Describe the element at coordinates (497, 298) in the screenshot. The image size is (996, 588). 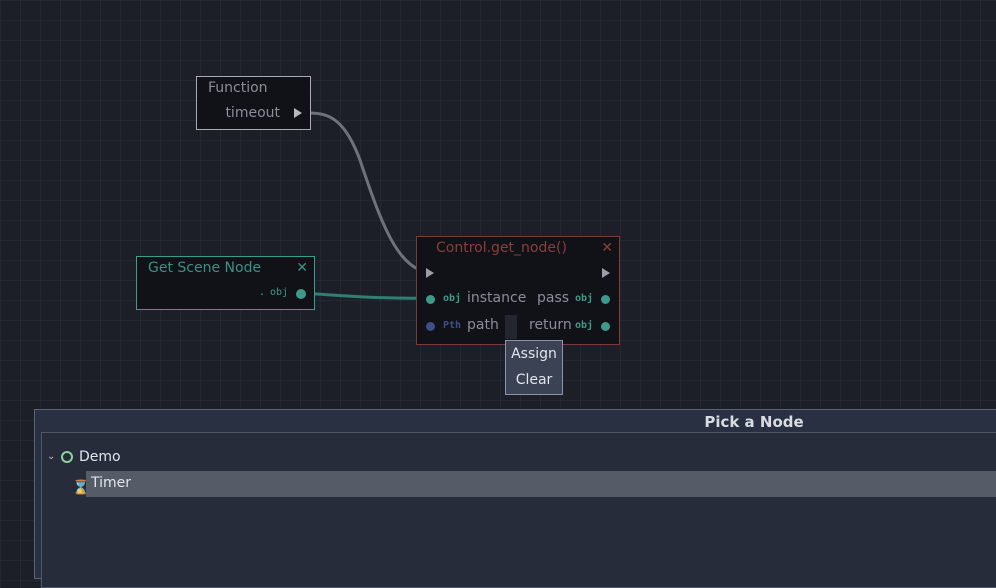
I see `instance-label: instance` at that location.